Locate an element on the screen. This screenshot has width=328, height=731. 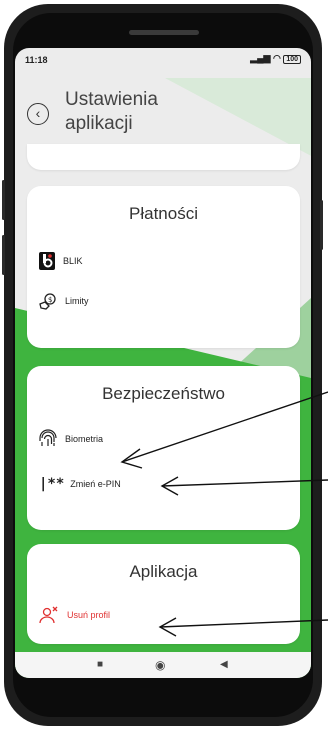
arrow-biometrics is located at coordinates (224, 427).